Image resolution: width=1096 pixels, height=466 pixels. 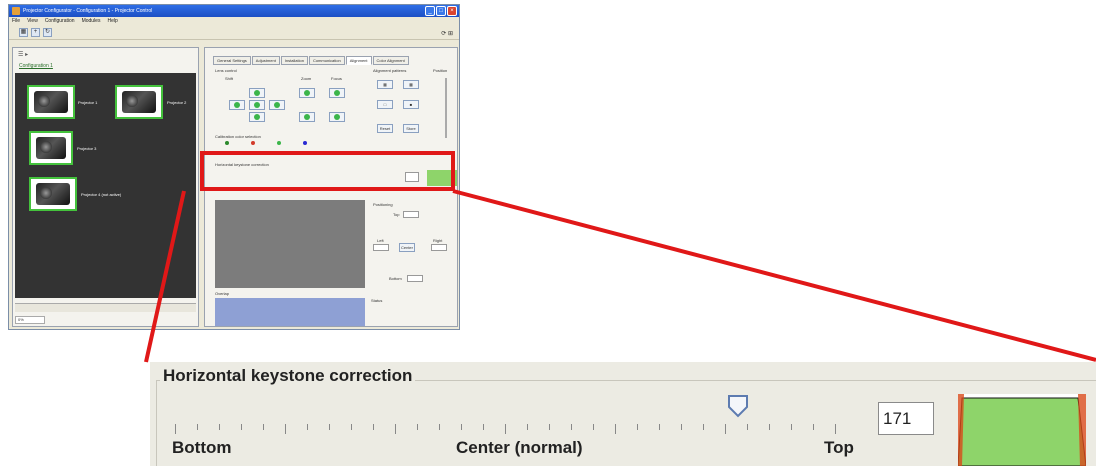 What do you see at coordinates (738, 406) in the screenshot?
I see `slider-thumb` at bounding box center [738, 406].